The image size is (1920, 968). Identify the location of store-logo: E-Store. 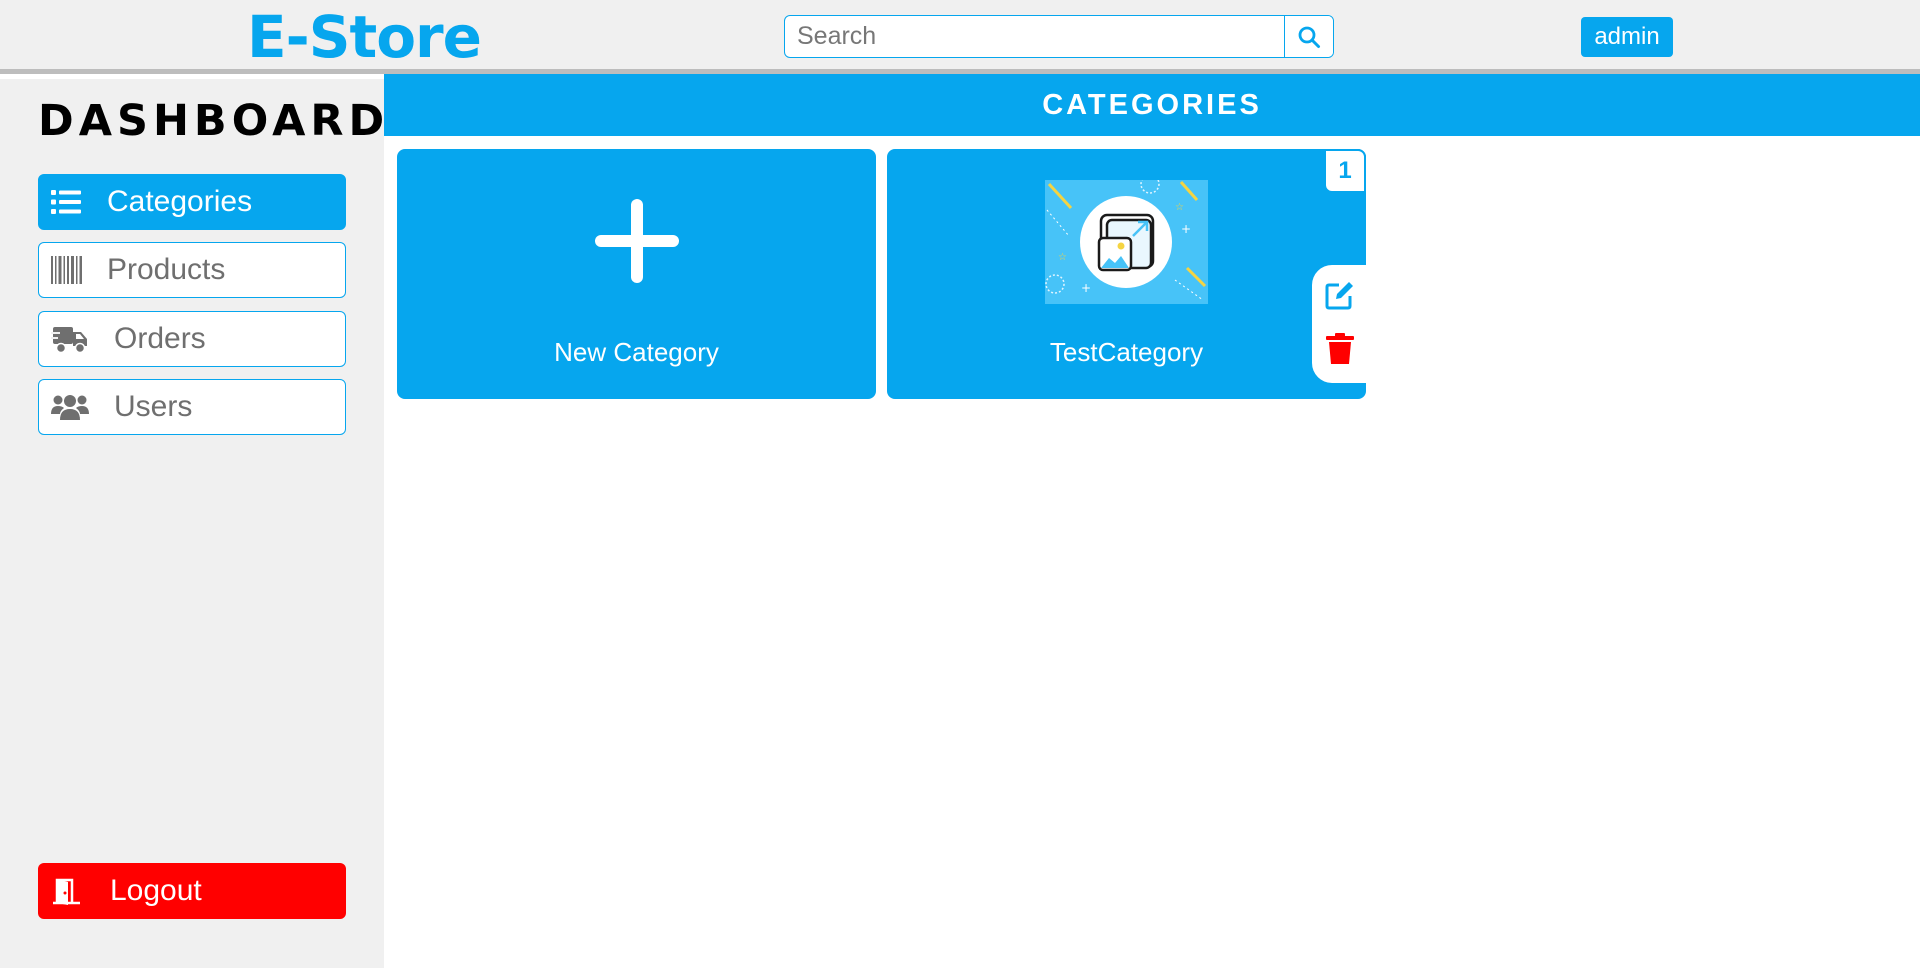
(364, 37).